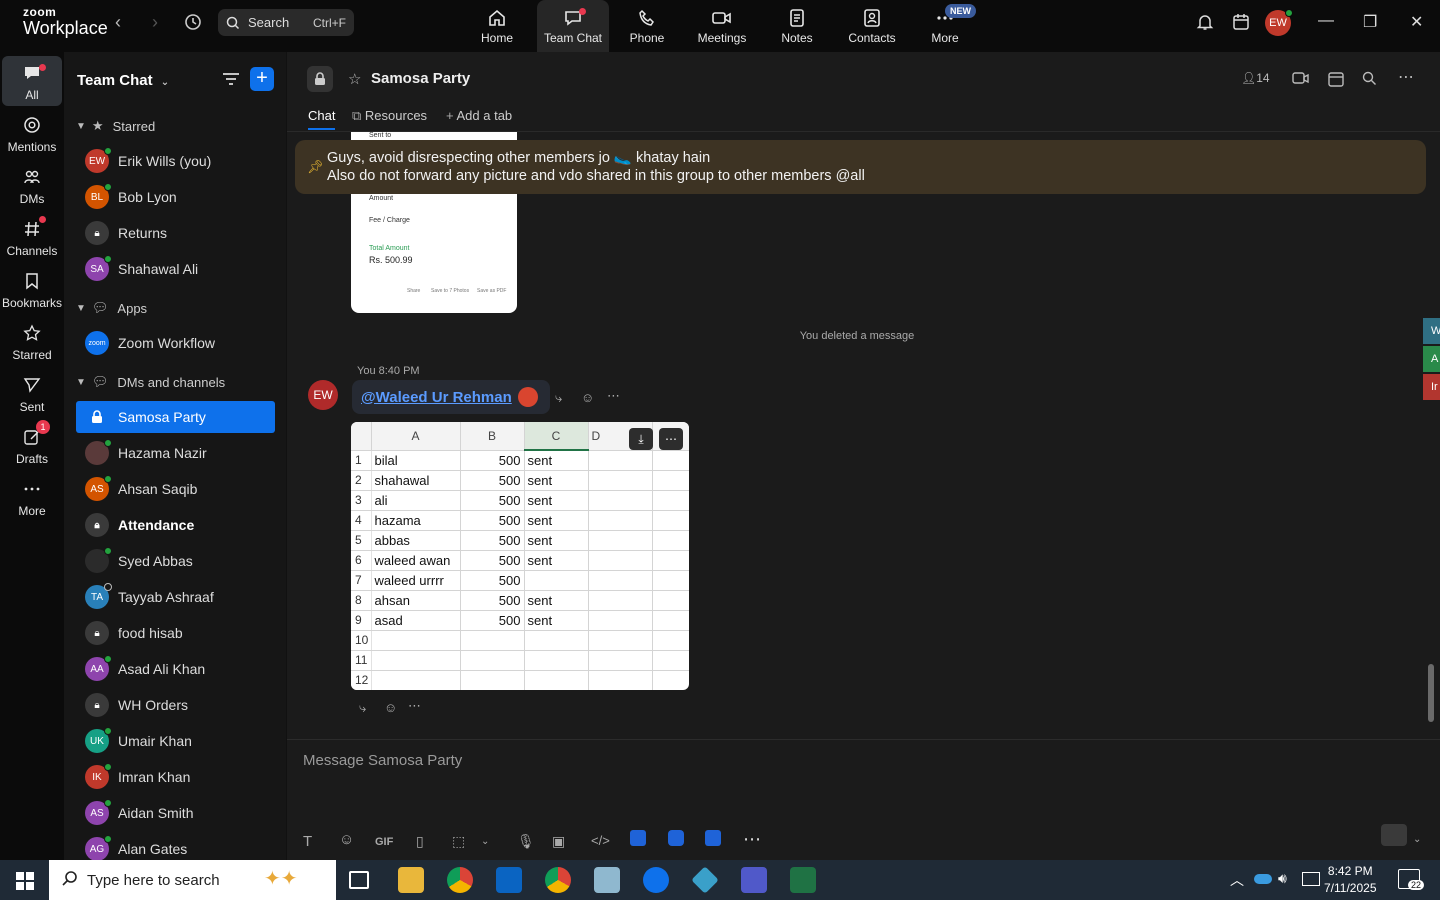  What do you see at coordinates (797, 26) in the screenshot?
I see `nav-notes: Notes` at bounding box center [797, 26].